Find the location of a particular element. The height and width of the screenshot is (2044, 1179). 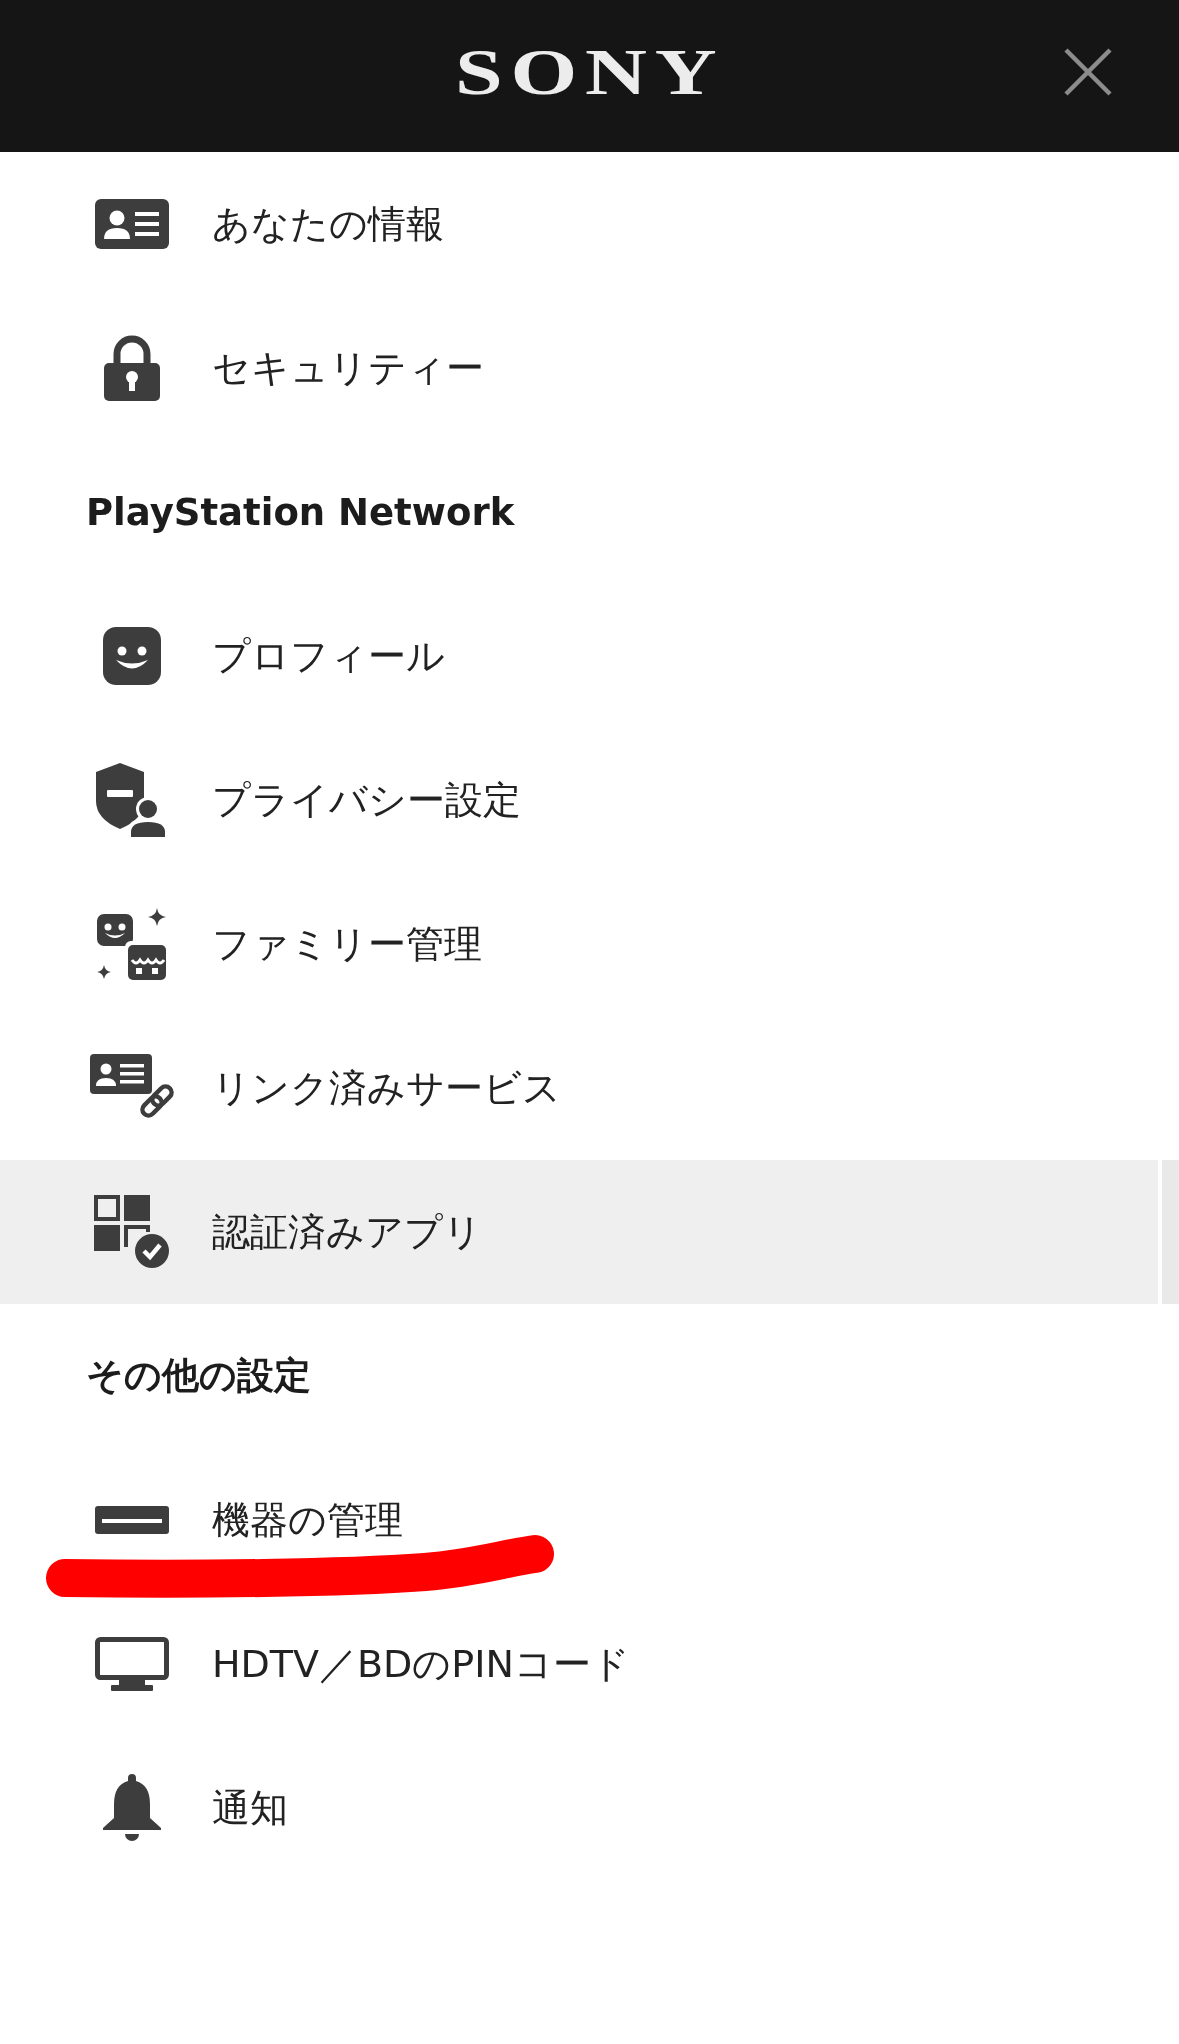

device-icon is located at coordinates (132, 1520).